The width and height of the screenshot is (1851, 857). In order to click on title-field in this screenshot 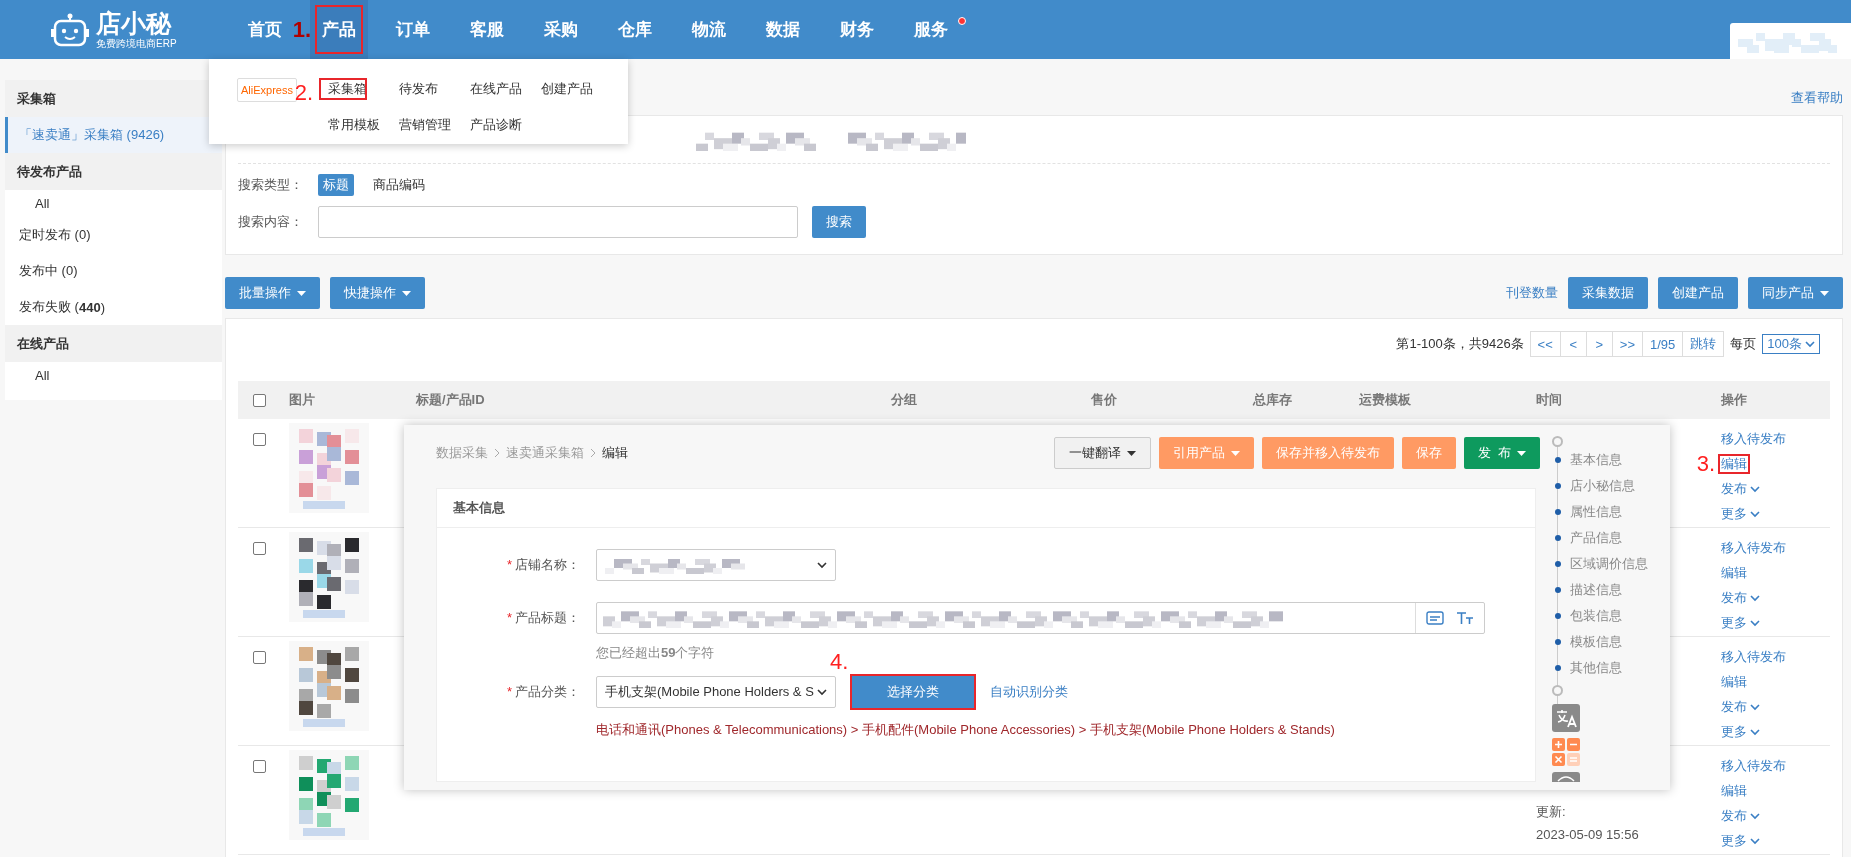, I will do `click(1040, 618)`.